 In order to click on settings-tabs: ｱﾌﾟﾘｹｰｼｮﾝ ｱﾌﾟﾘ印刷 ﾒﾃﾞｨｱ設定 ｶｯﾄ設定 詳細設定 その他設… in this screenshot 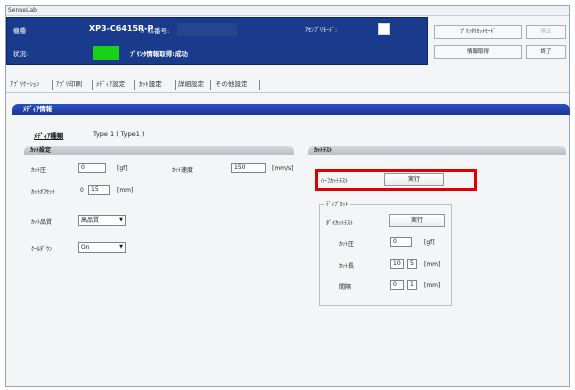, I will do `click(287, 84)`.